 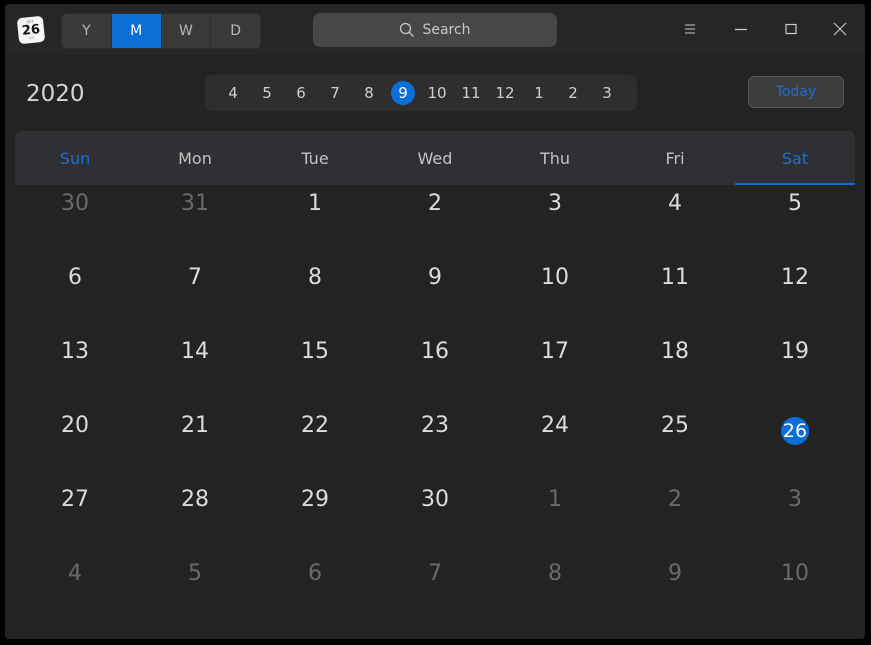 I want to click on day-number: 22, so click(x=315, y=425).